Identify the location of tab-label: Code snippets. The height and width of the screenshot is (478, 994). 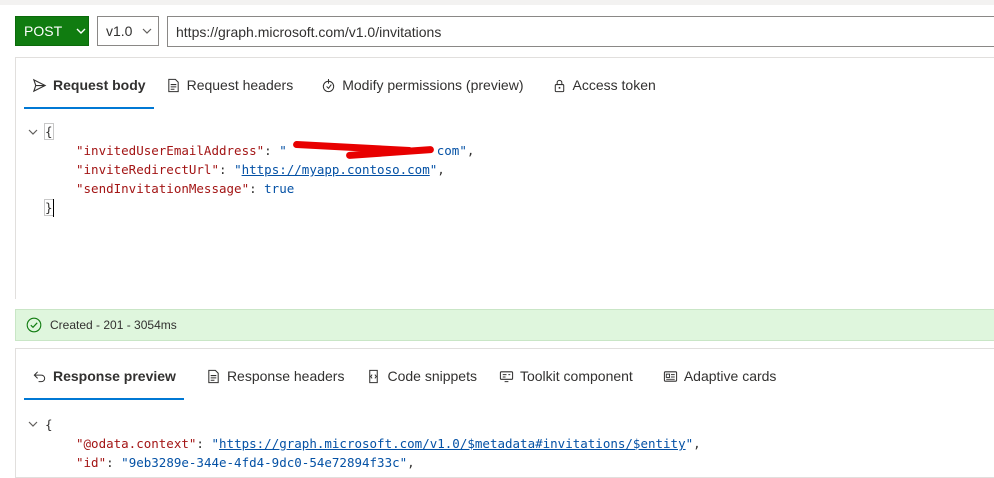
(432, 376).